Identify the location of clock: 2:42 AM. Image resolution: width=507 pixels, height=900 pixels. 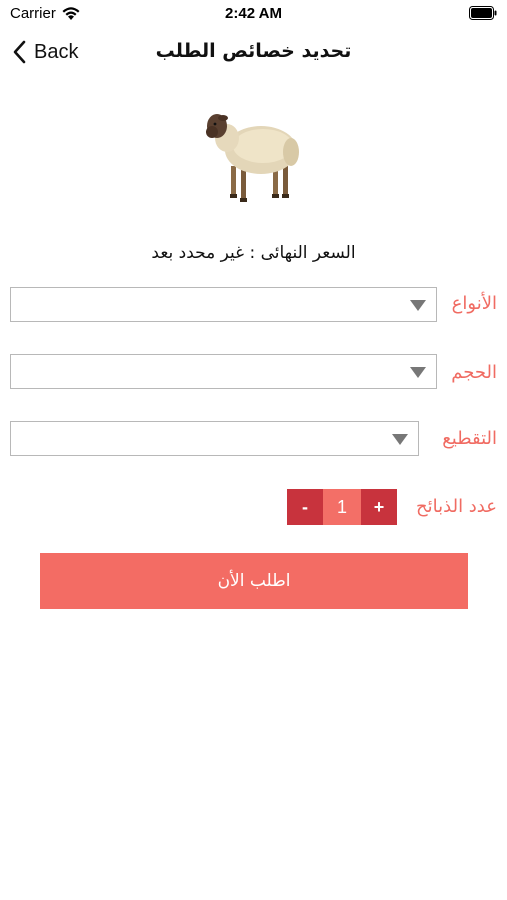
(253, 13).